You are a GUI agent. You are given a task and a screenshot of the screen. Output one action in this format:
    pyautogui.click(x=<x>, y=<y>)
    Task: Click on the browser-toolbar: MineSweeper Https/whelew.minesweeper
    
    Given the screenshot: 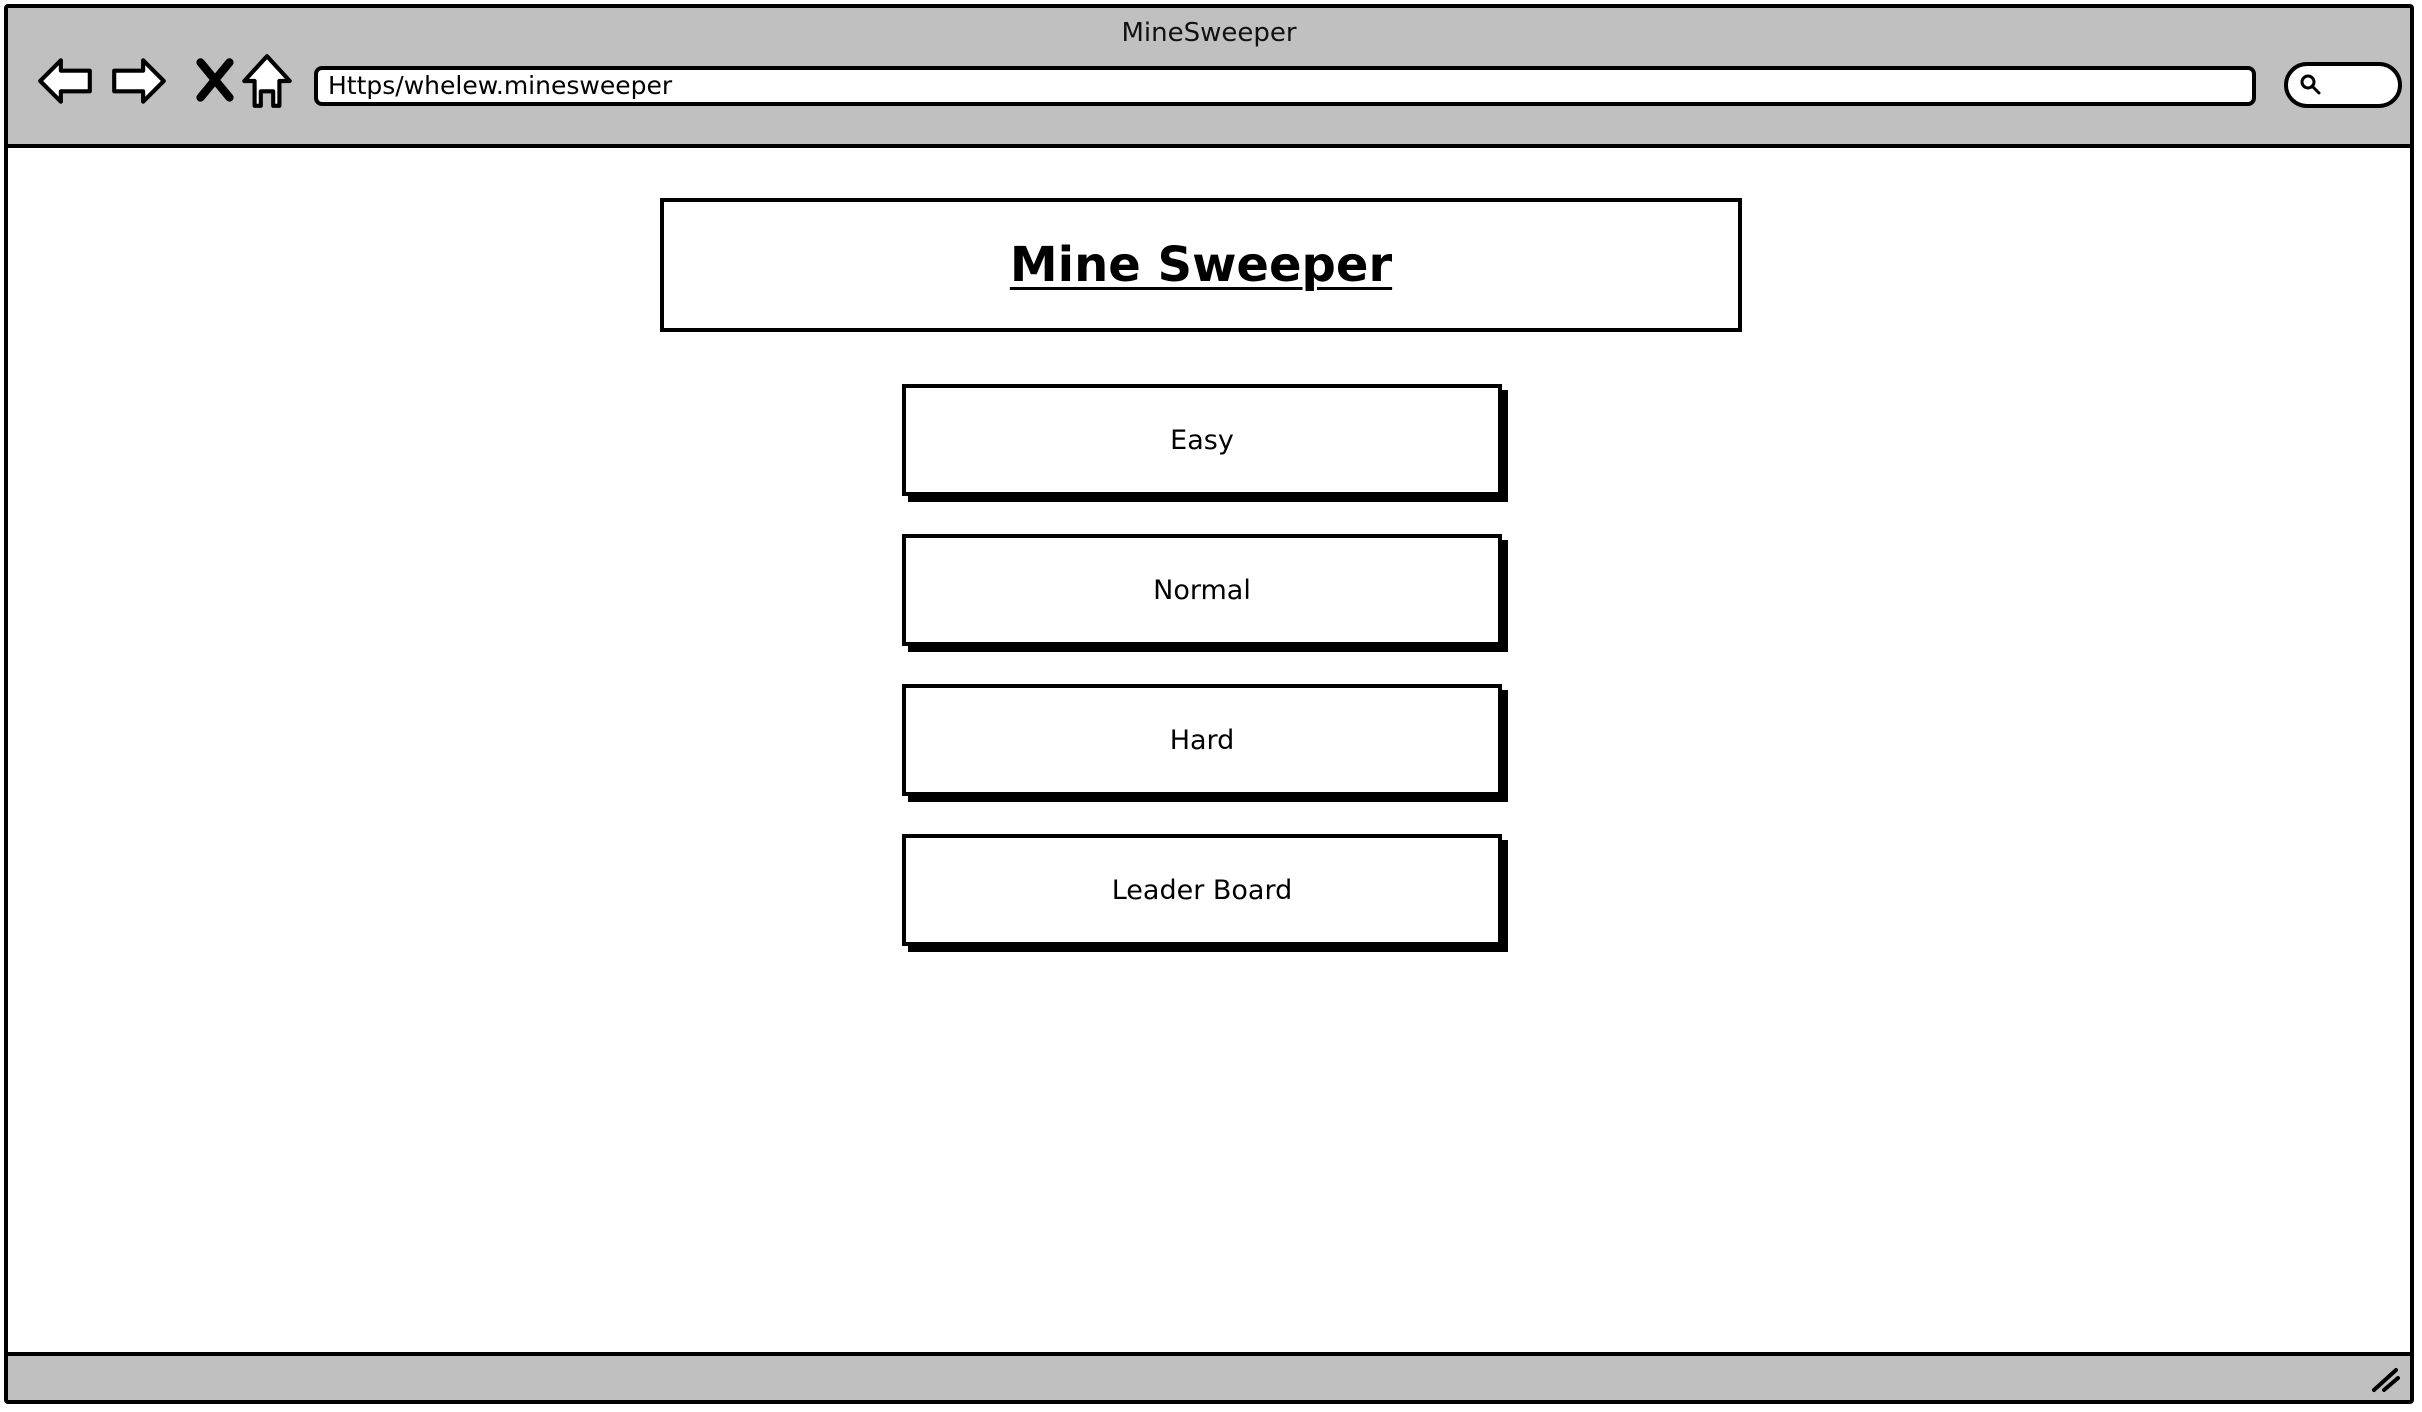 What is the action you would take?
    pyautogui.click(x=1209, y=78)
    